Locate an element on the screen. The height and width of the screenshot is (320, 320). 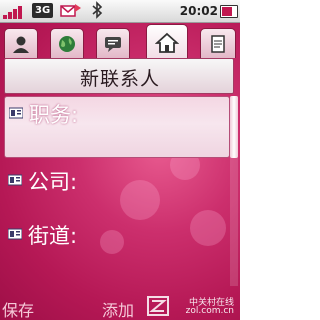
tab-contacts is located at coordinates (21, 43).